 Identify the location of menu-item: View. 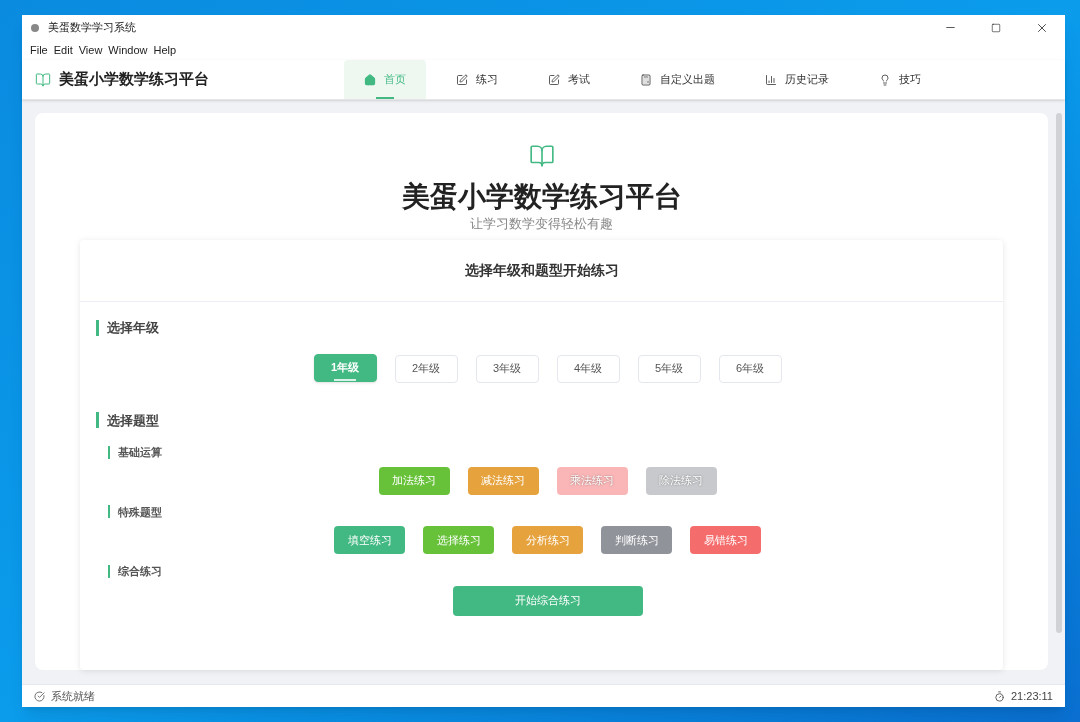
(90, 50).